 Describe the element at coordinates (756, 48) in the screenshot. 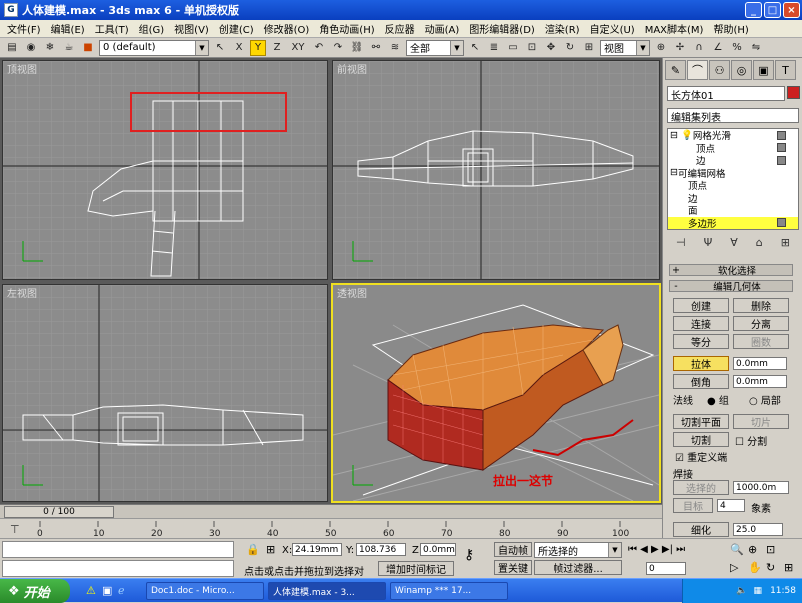

I see `mirror-icon: ⇋` at that location.